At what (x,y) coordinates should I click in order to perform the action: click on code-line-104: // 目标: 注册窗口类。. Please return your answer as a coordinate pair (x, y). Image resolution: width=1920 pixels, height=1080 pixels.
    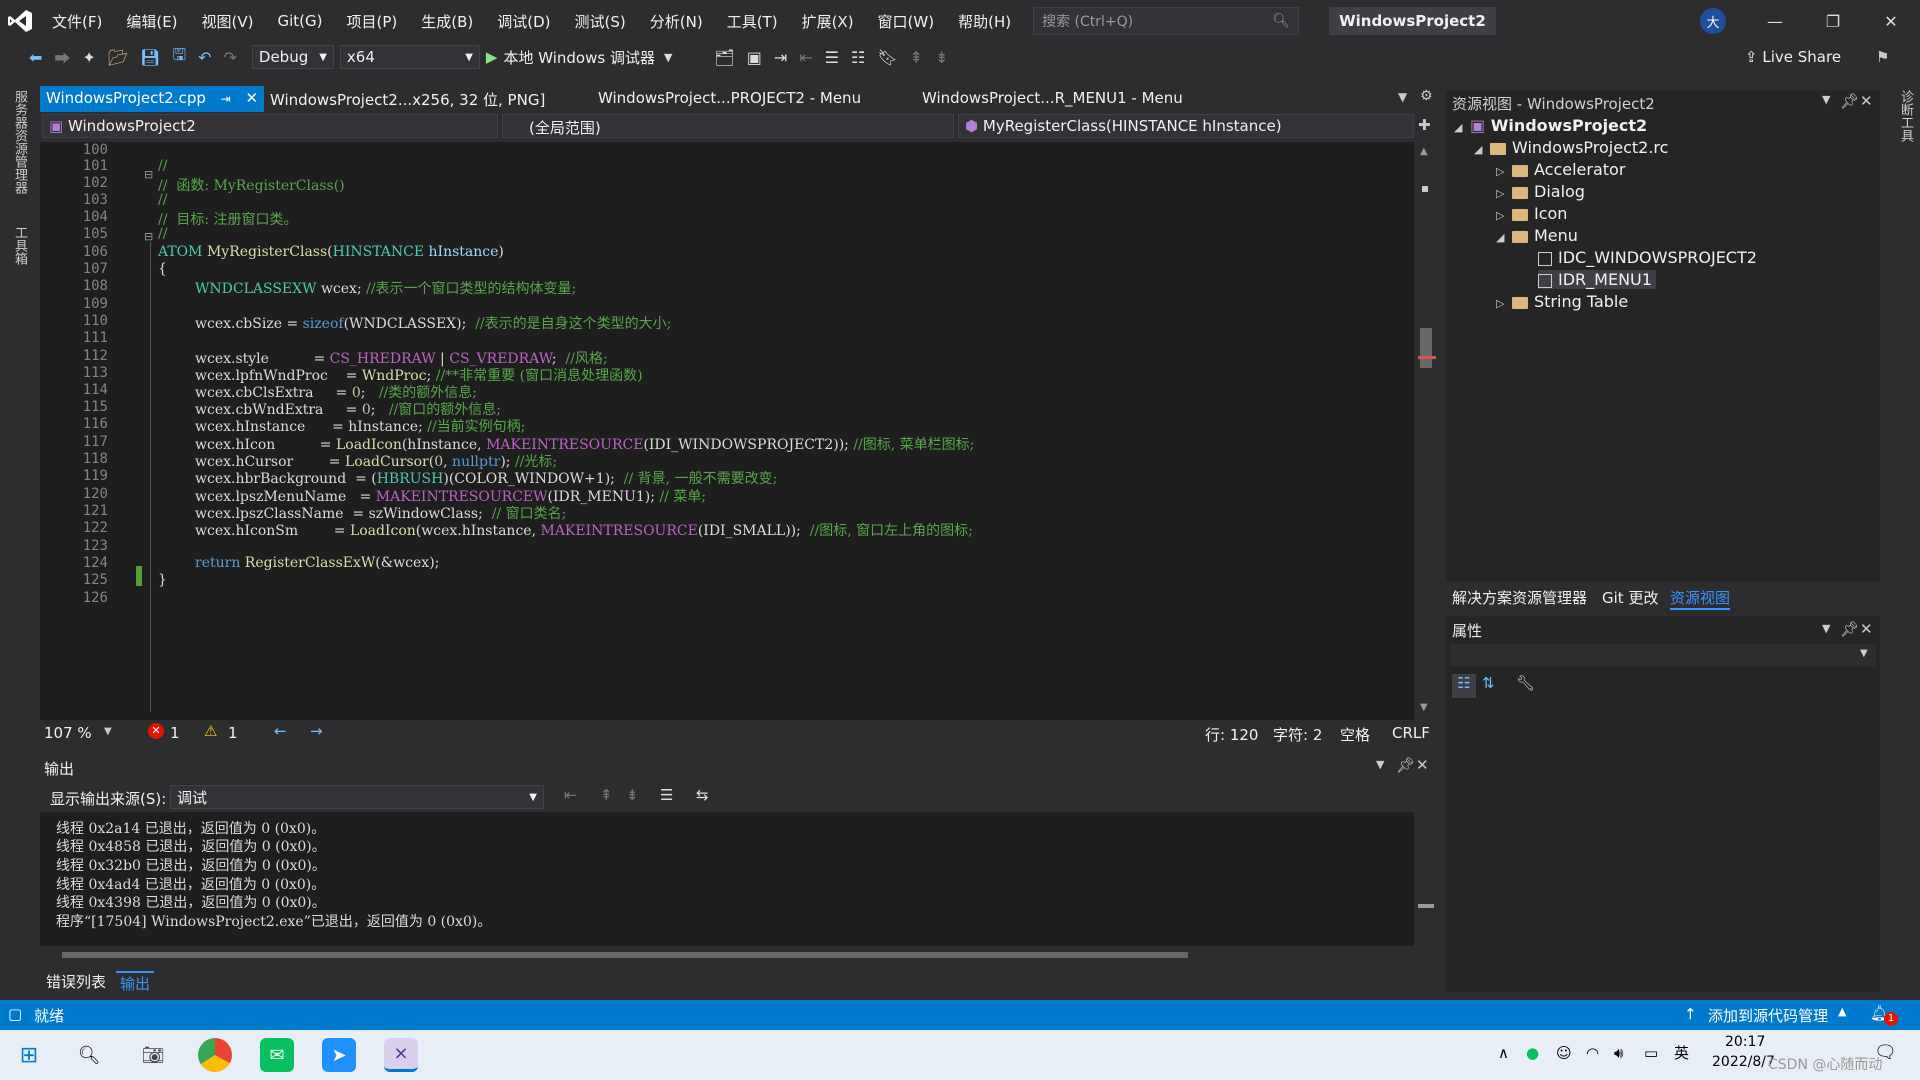
    Looking at the image, I should click on (228, 219).